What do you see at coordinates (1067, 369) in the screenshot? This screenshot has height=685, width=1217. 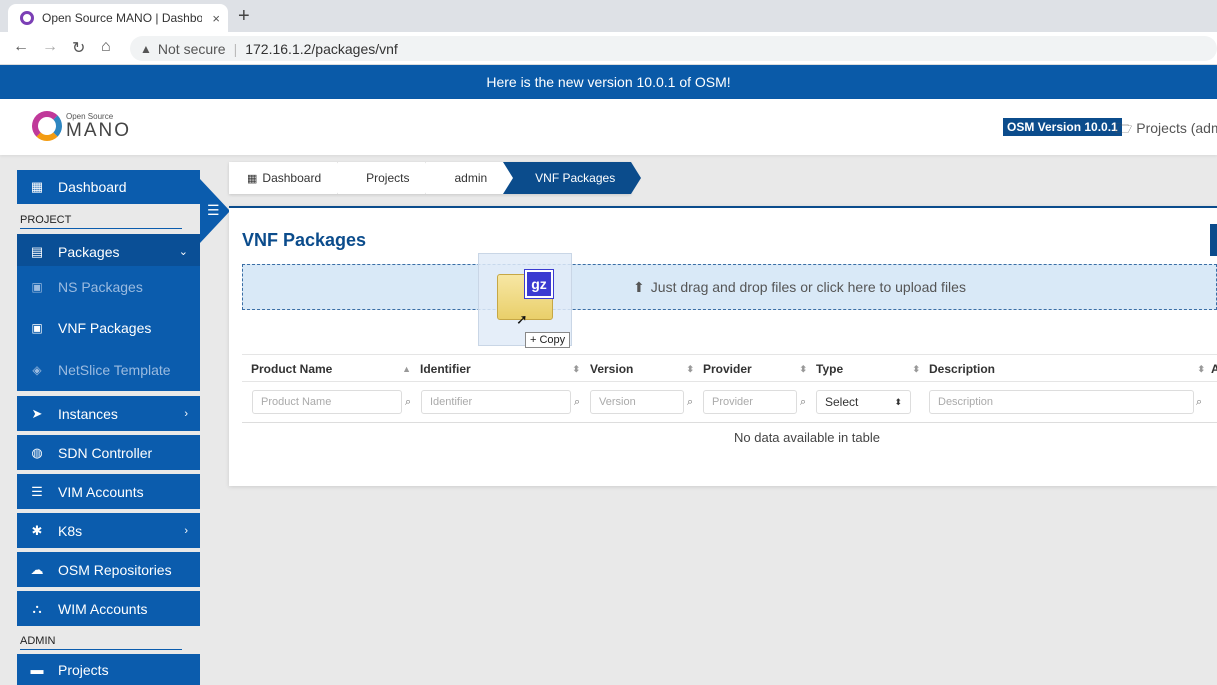 I see `column-description: Description ⬍` at bounding box center [1067, 369].